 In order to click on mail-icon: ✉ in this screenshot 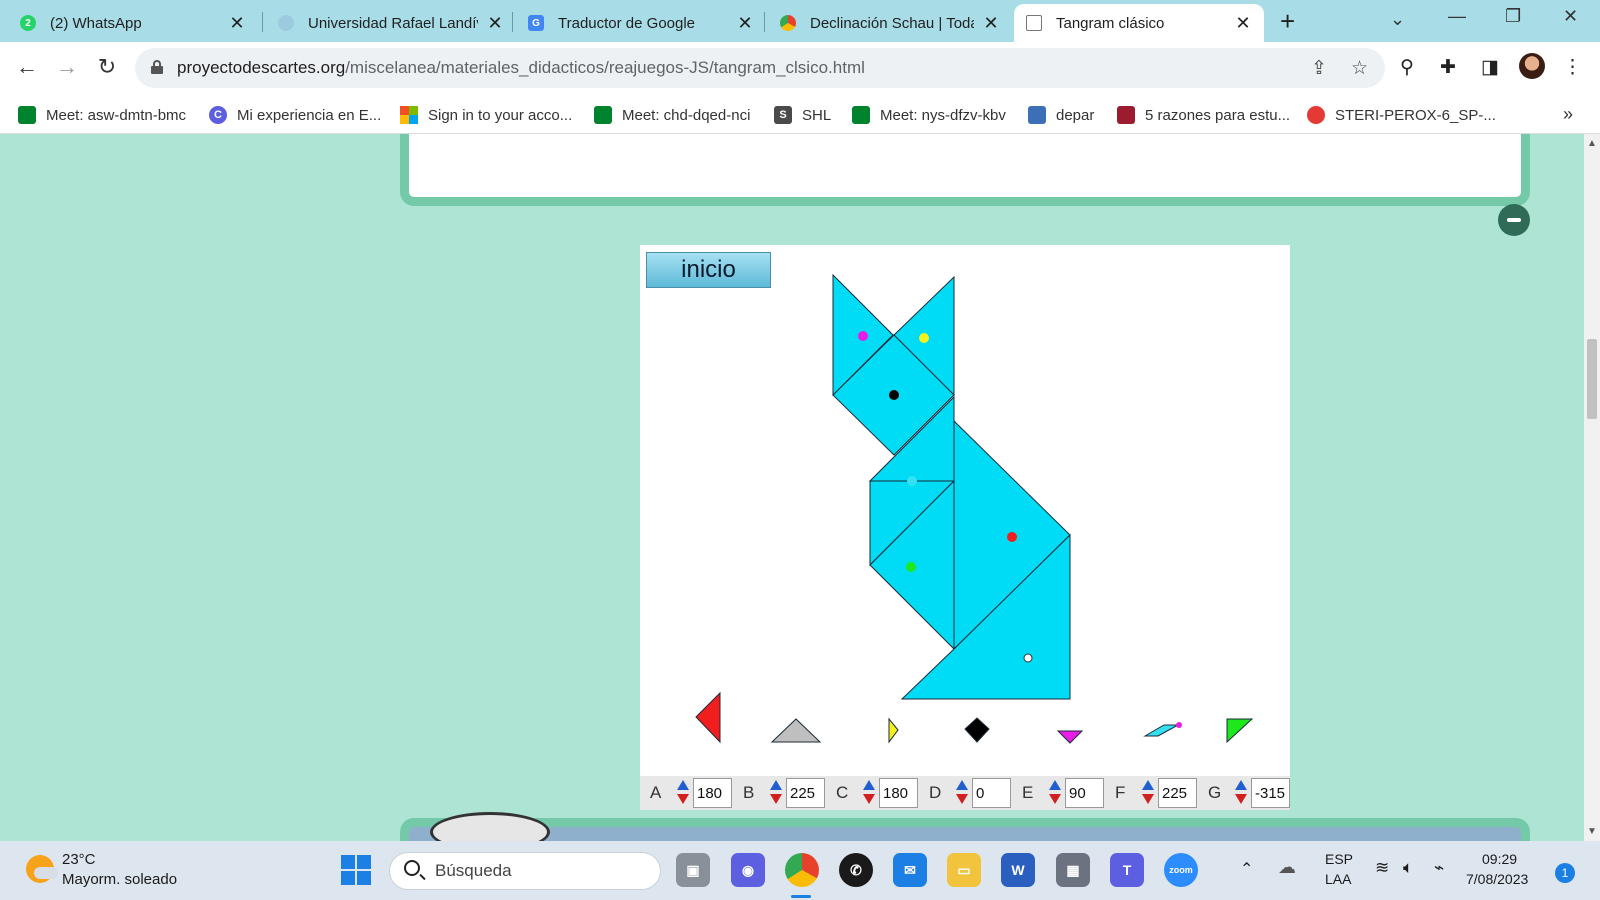, I will do `click(910, 870)`.